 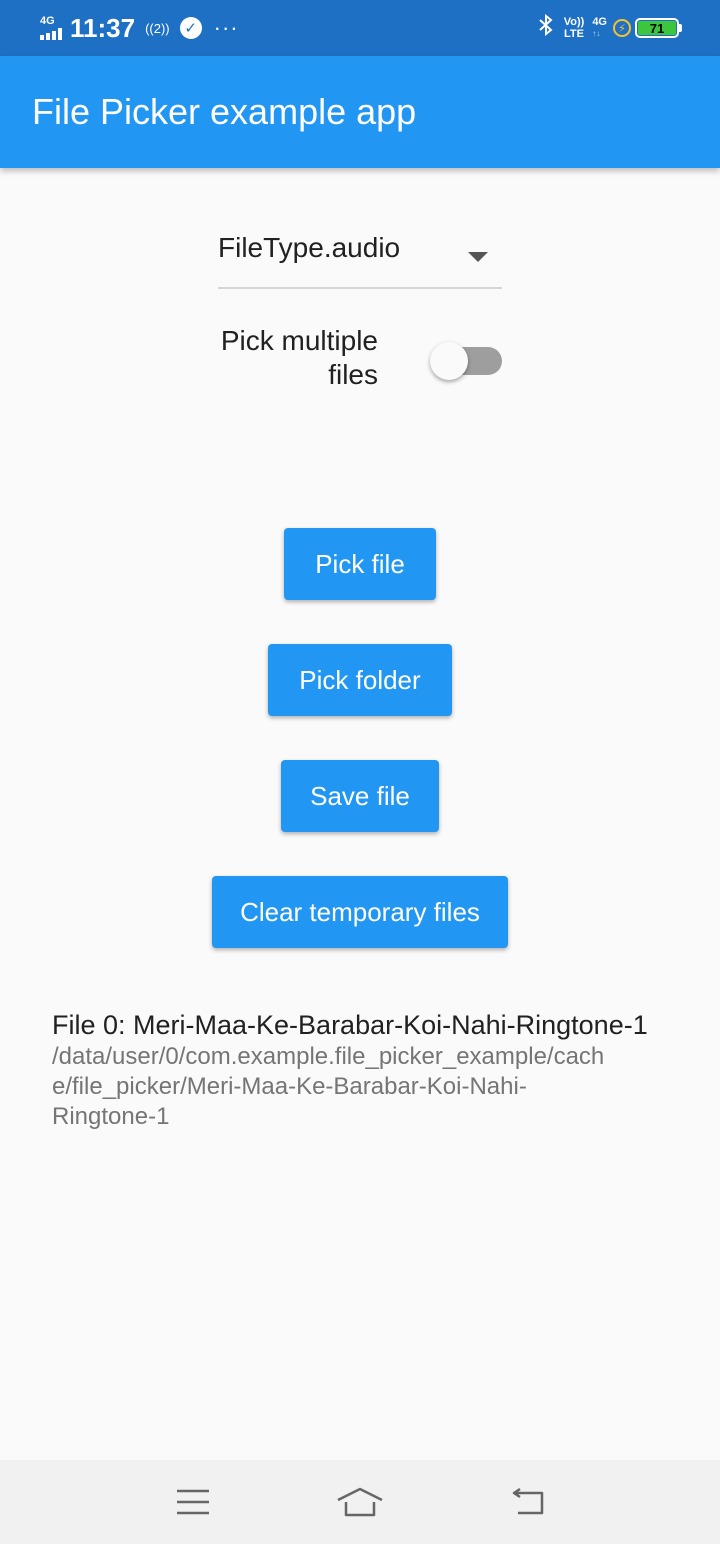 I want to click on volte-top-label: Vo)), so click(x=574, y=22).